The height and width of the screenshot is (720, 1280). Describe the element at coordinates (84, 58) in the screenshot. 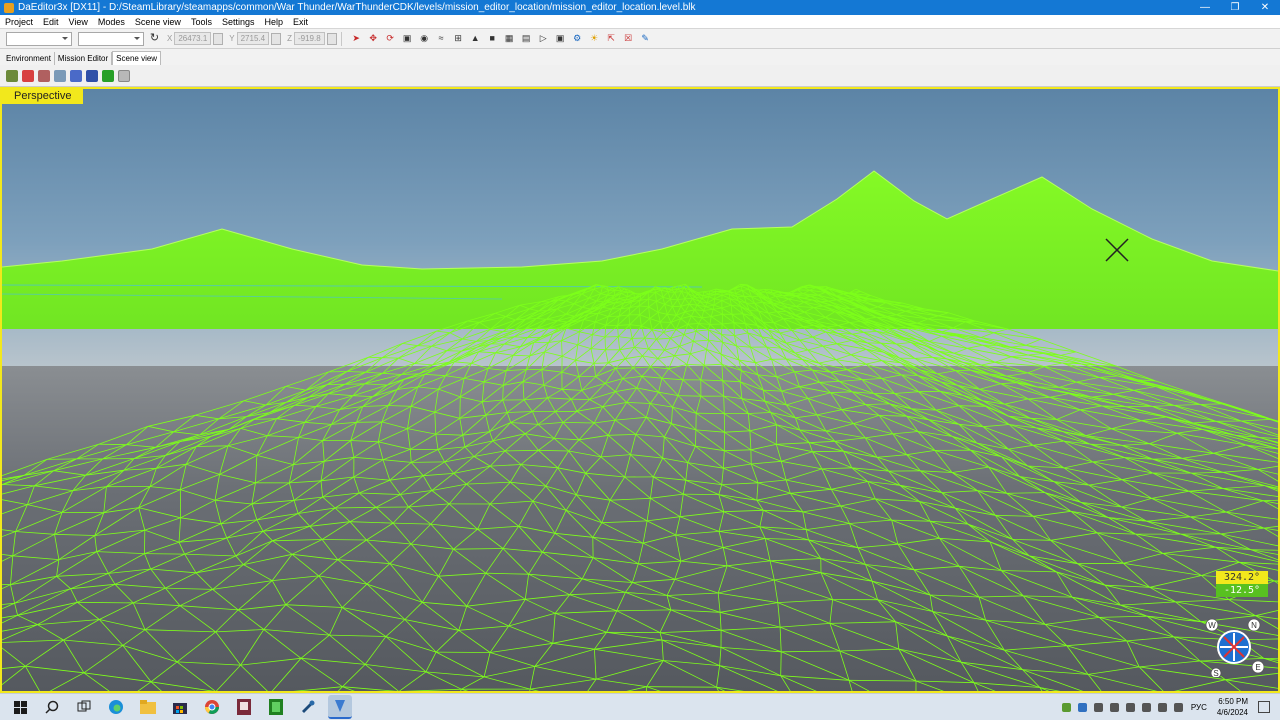

I see `tab-mission-editor: Mission Editor` at that location.